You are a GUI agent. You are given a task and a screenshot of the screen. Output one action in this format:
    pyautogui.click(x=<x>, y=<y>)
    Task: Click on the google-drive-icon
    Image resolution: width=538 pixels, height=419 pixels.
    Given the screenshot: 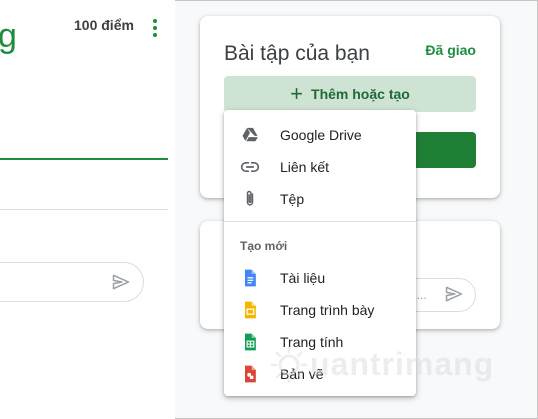 What is the action you would take?
    pyautogui.click(x=250, y=134)
    